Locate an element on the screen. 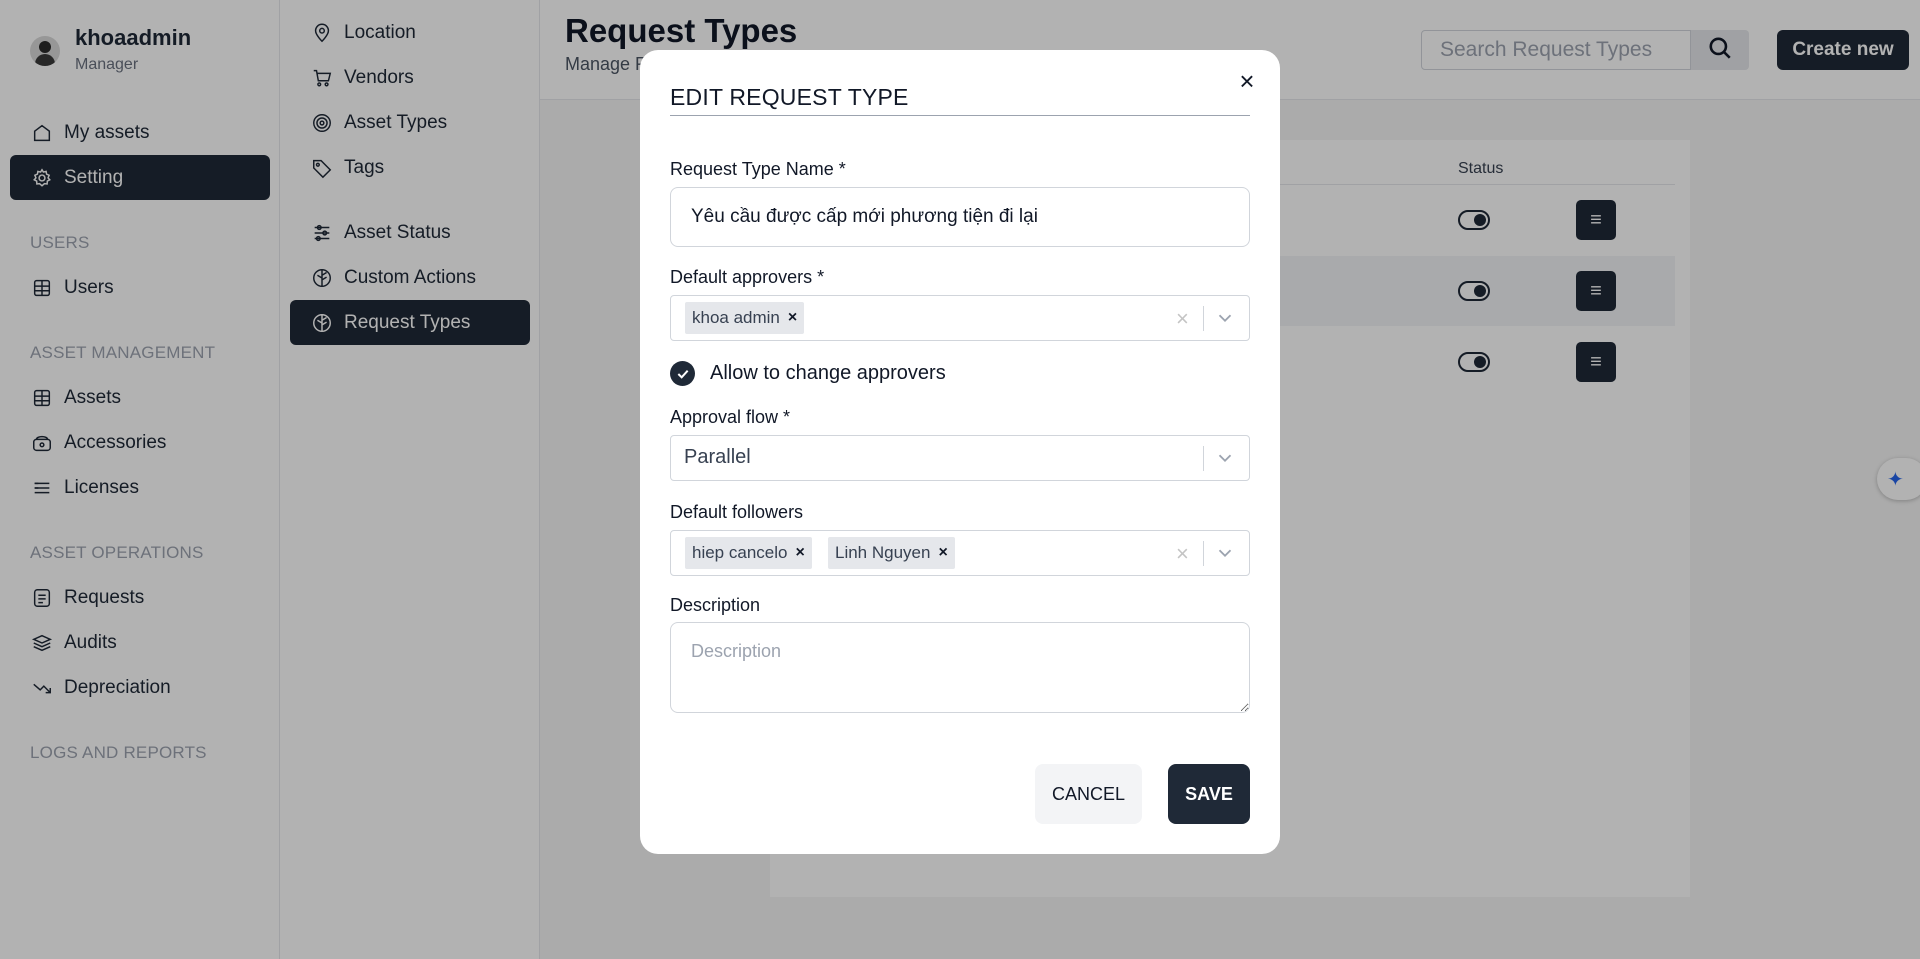 The width and height of the screenshot is (1920, 959). description-label: Description is located at coordinates (715, 605).